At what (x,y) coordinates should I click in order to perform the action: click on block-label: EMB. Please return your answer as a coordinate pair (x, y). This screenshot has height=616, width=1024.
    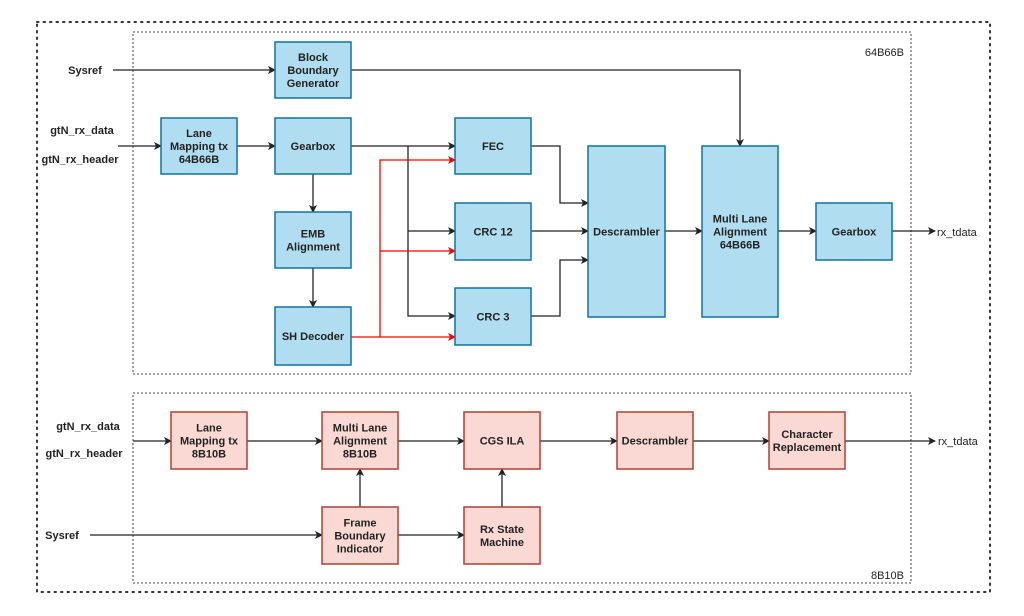
    Looking at the image, I should click on (313, 235).